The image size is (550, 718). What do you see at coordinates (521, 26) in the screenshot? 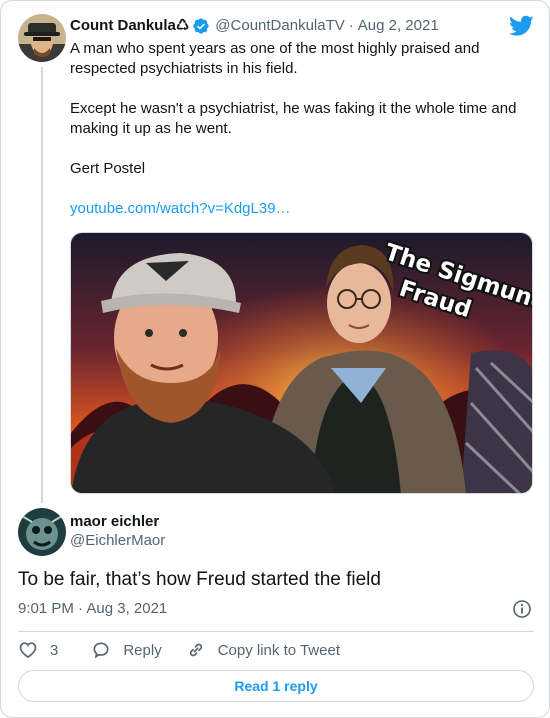
I see `twitter-bird-icon` at bounding box center [521, 26].